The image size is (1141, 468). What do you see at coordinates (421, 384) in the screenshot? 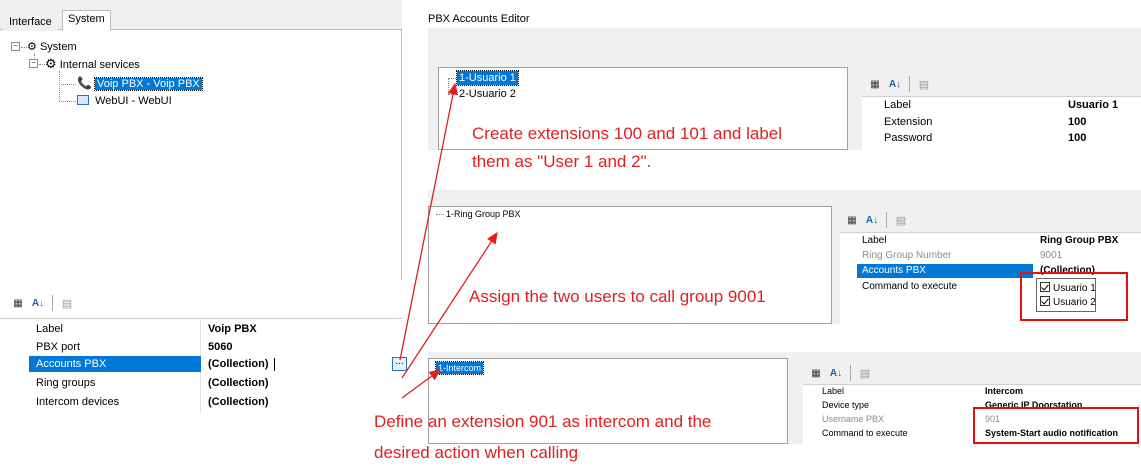
I see `arrow-to-intercom` at bounding box center [421, 384].